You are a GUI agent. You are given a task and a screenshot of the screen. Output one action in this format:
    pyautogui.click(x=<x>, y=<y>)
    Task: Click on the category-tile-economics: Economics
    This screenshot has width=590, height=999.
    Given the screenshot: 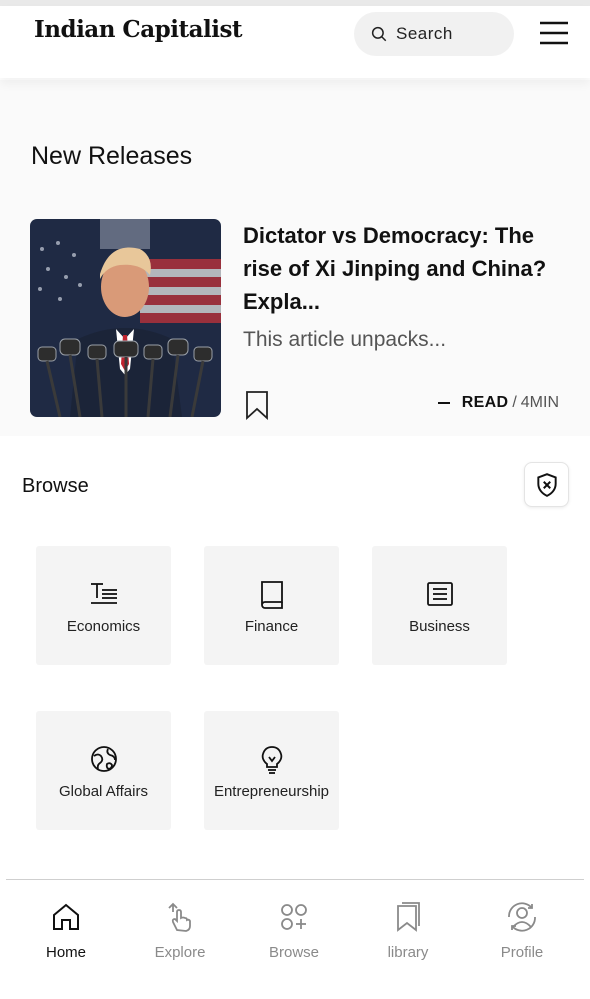 What is the action you would take?
    pyautogui.click(x=103, y=605)
    